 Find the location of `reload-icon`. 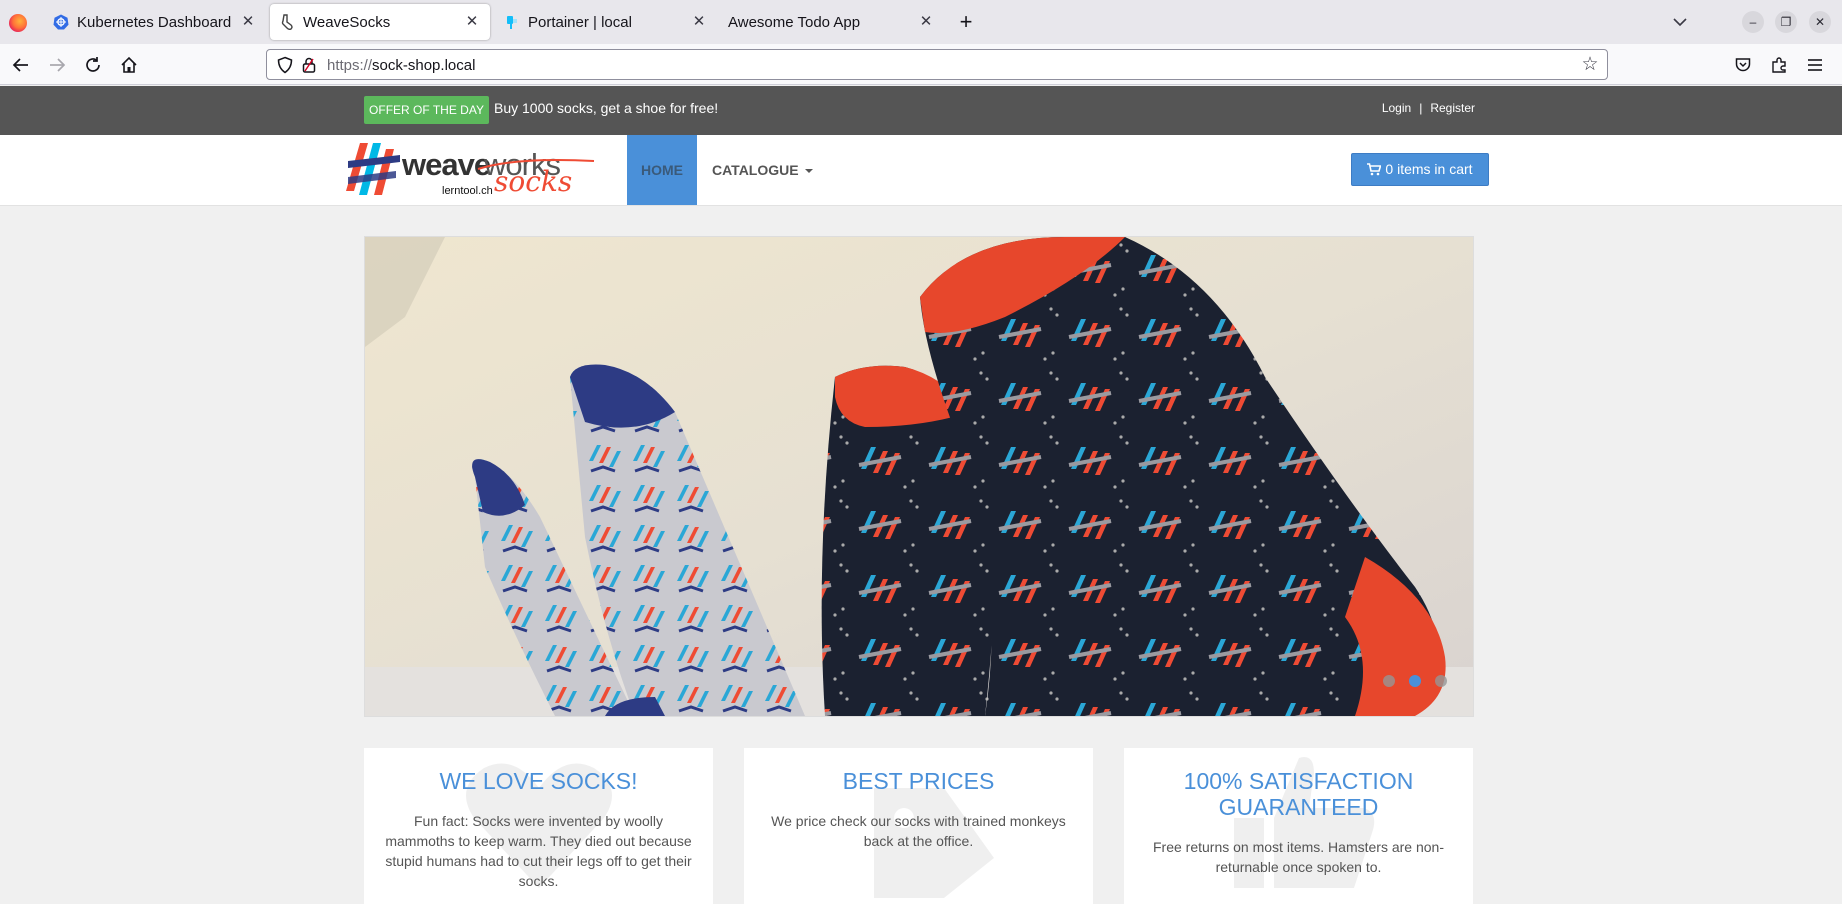

reload-icon is located at coordinates (93, 65).